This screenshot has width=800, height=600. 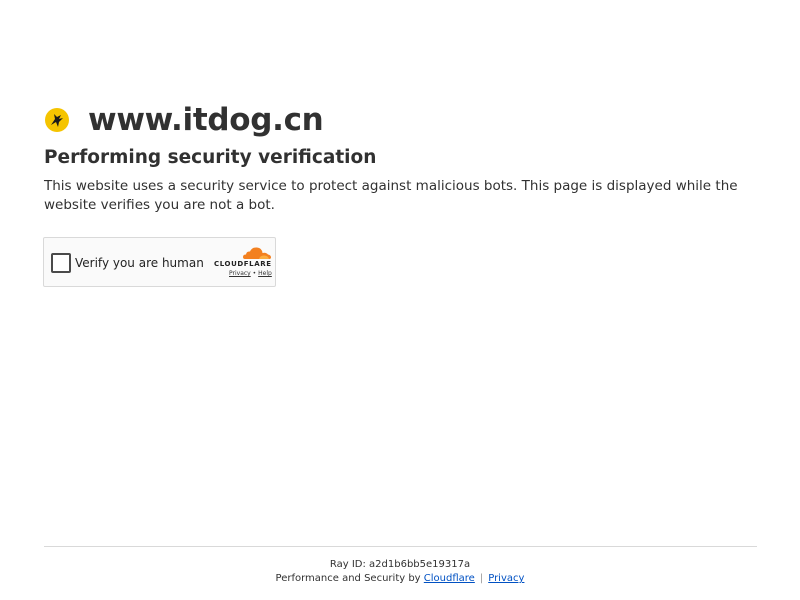 What do you see at coordinates (139, 263) in the screenshot?
I see `verify-label: Verify you are human` at bounding box center [139, 263].